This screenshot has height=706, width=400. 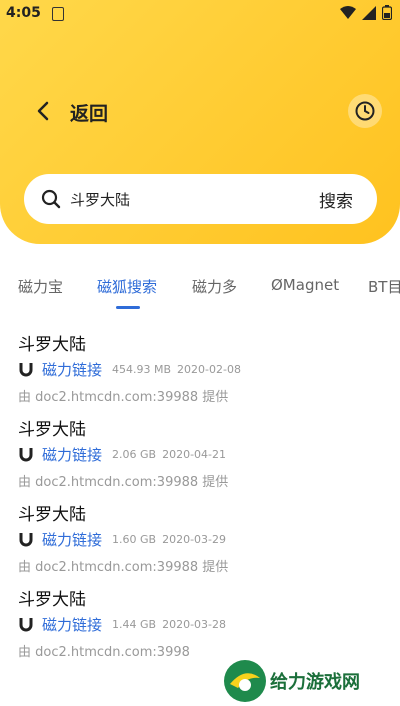 What do you see at coordinates (100, 199) in the screenshot?
I see `search-input: 斗罗大陆` at bounding box center [100, 199].